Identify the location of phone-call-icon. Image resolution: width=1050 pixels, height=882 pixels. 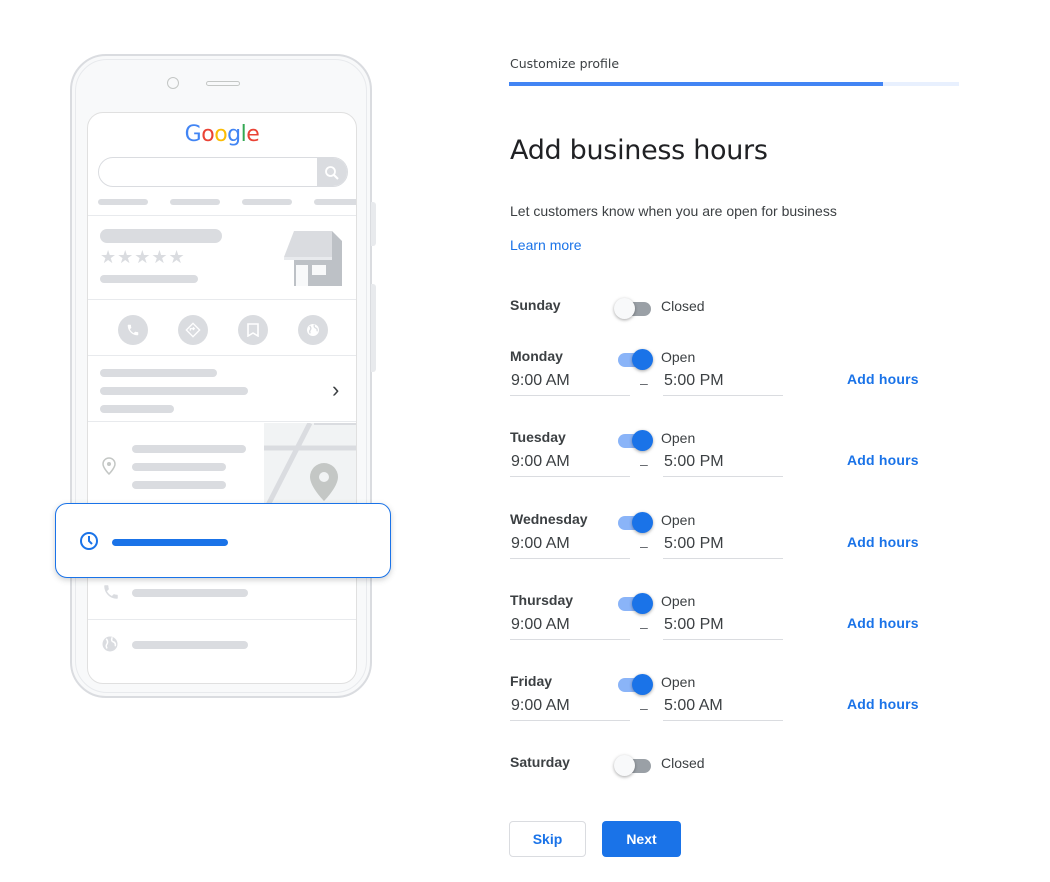
(111, 594).